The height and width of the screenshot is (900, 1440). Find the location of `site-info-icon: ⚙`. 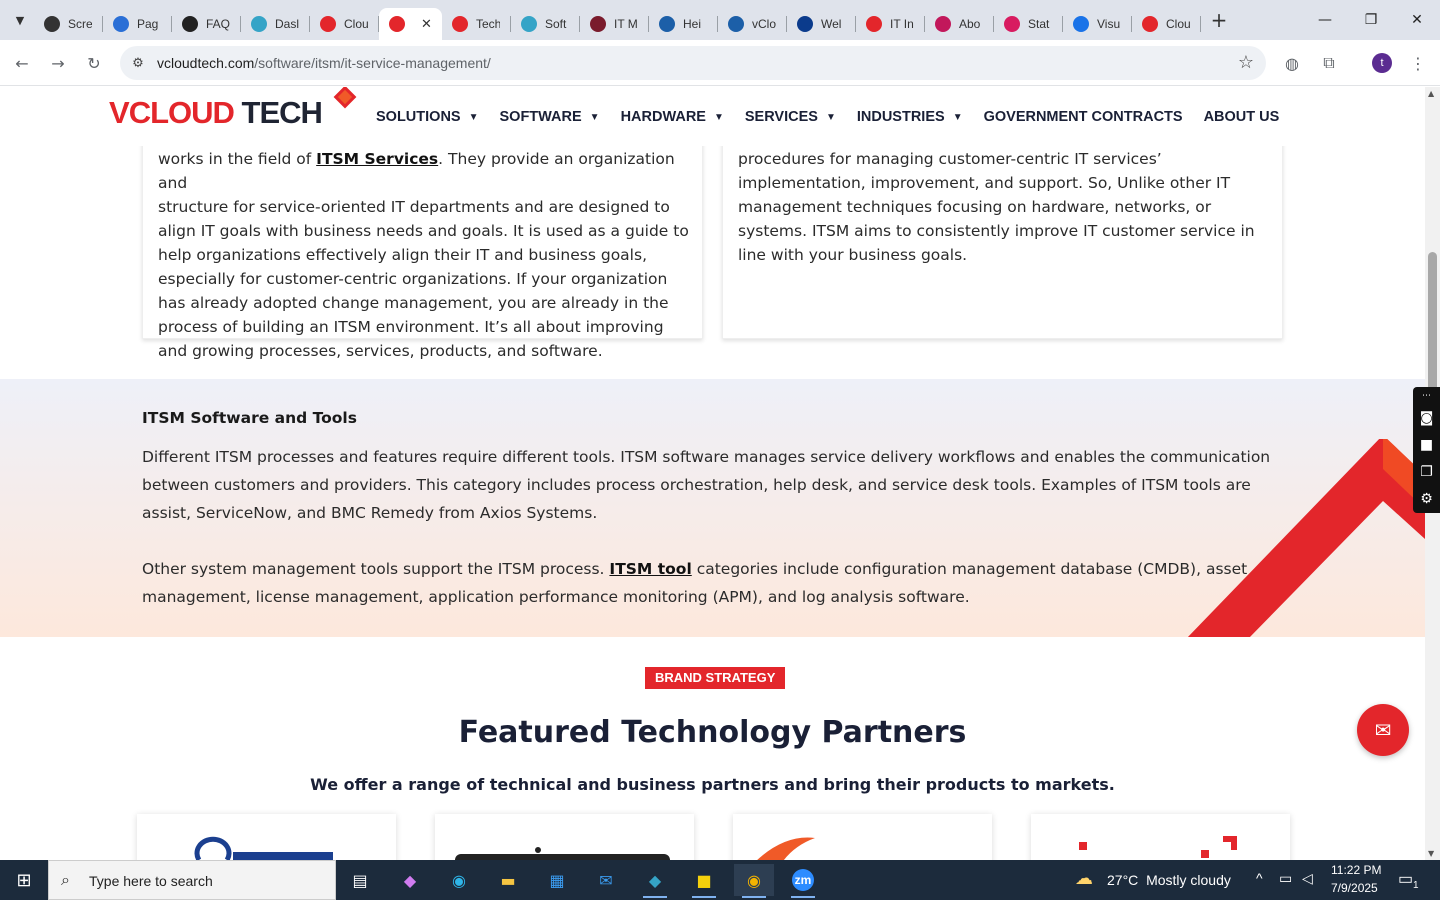

site-info-icon: ⚙ is located at coordinates (138, 63).